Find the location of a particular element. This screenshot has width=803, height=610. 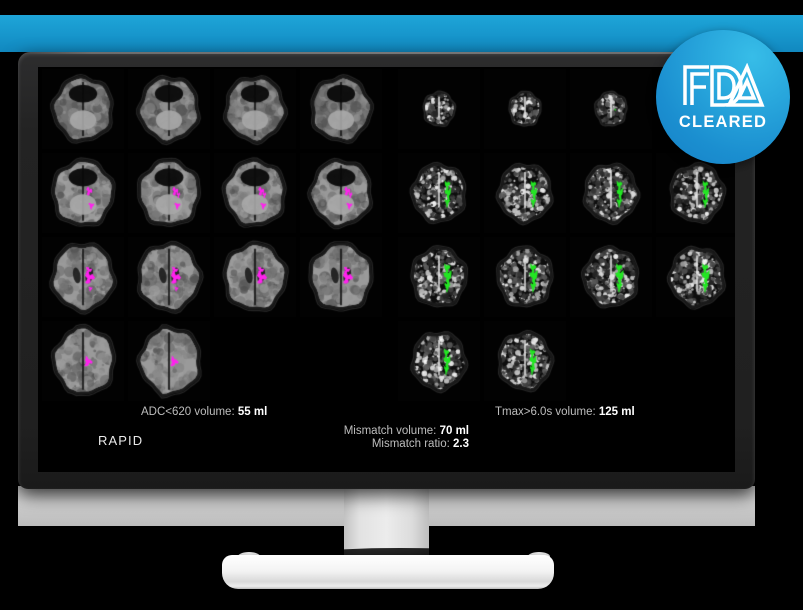

mismatch-ratio-label: Mismatch ratio: is located at coordinates (410, 444).